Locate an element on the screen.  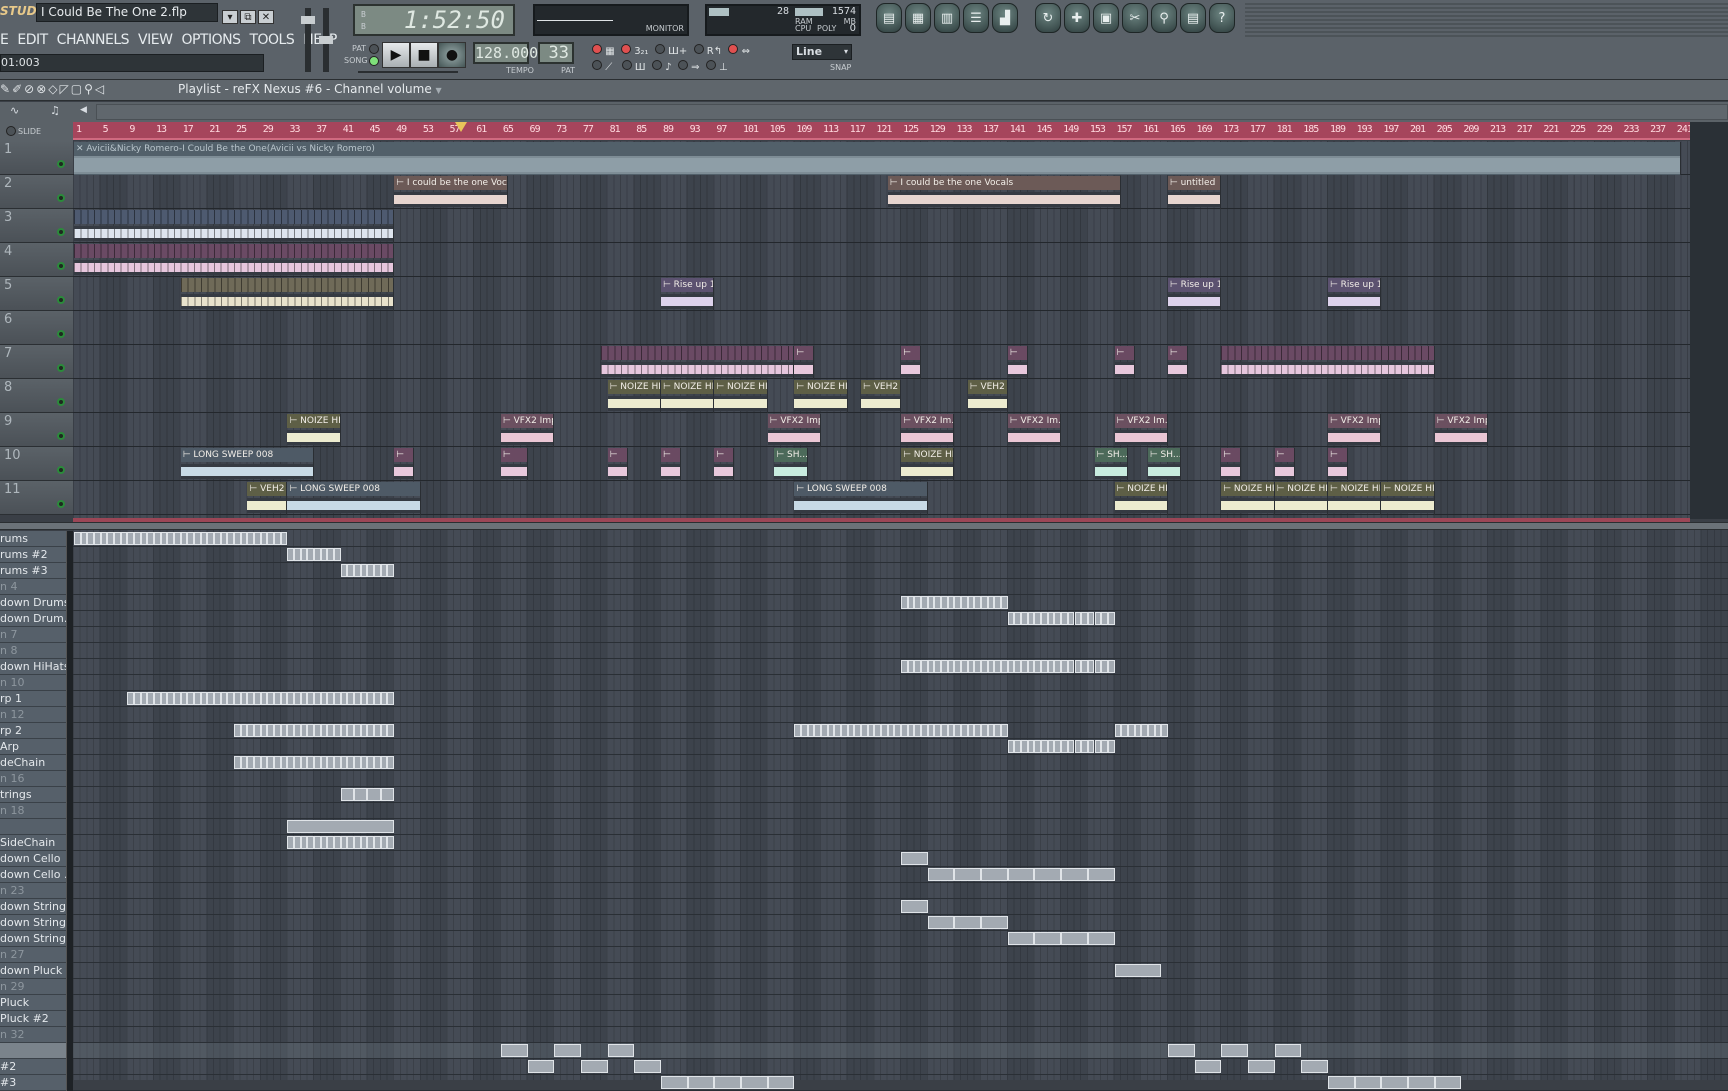
playlist-clip: ⊢ I could be the one Vocals is located at coordinates (451, 192).